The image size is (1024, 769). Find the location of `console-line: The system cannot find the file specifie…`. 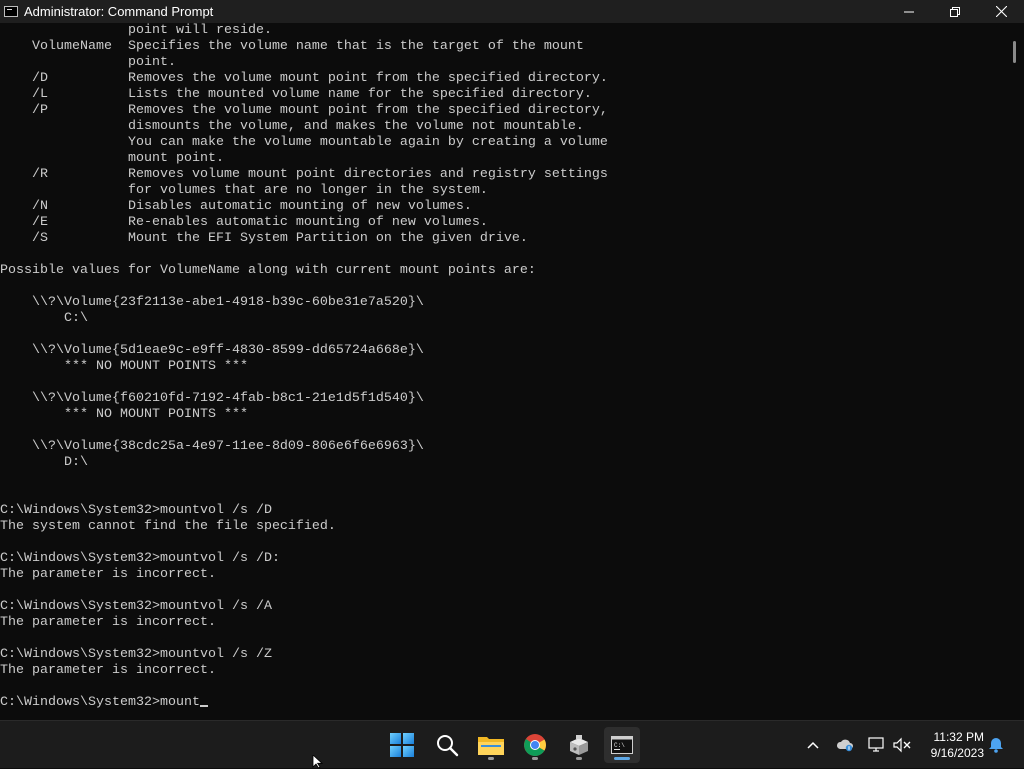

console-line: The system cannot find the file specifie… is located at coordinates (168, 526).